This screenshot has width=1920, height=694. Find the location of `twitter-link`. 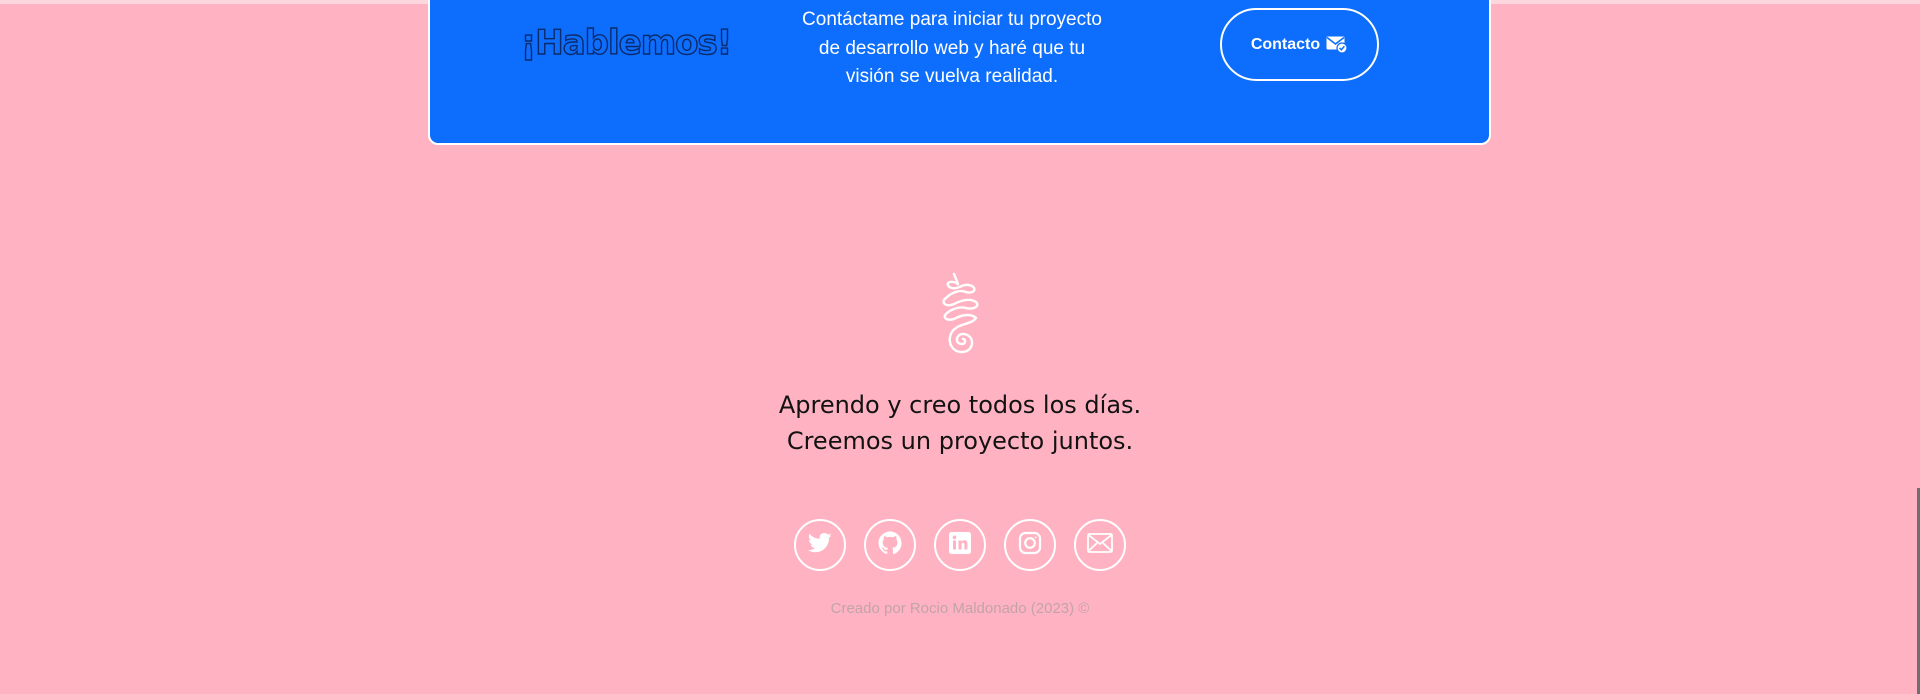

twitter-link is located at coordinates (820, 545).